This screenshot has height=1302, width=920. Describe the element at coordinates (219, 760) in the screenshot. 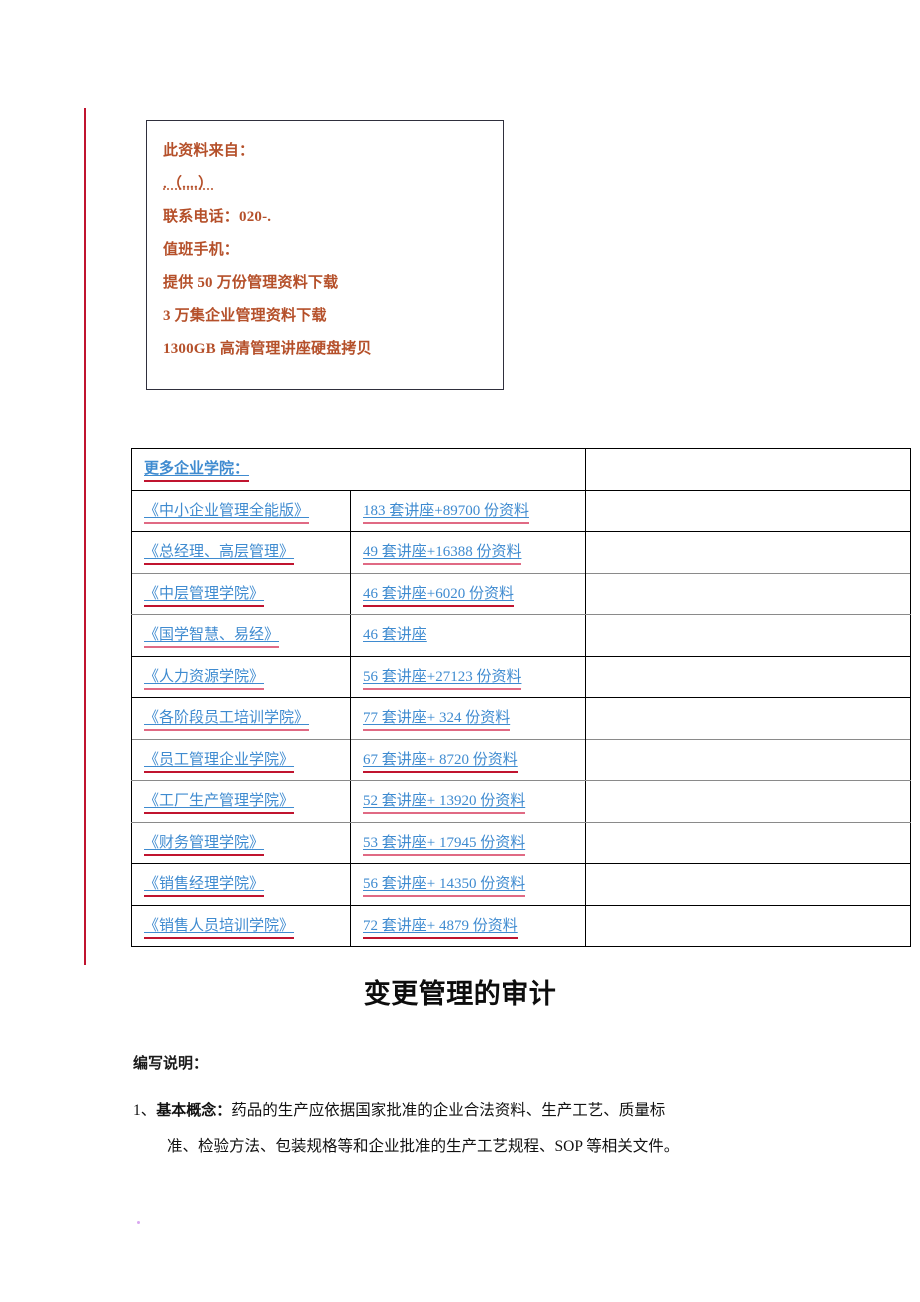

I see `academy-name-link: 《员工管理企业学院》` at that location.